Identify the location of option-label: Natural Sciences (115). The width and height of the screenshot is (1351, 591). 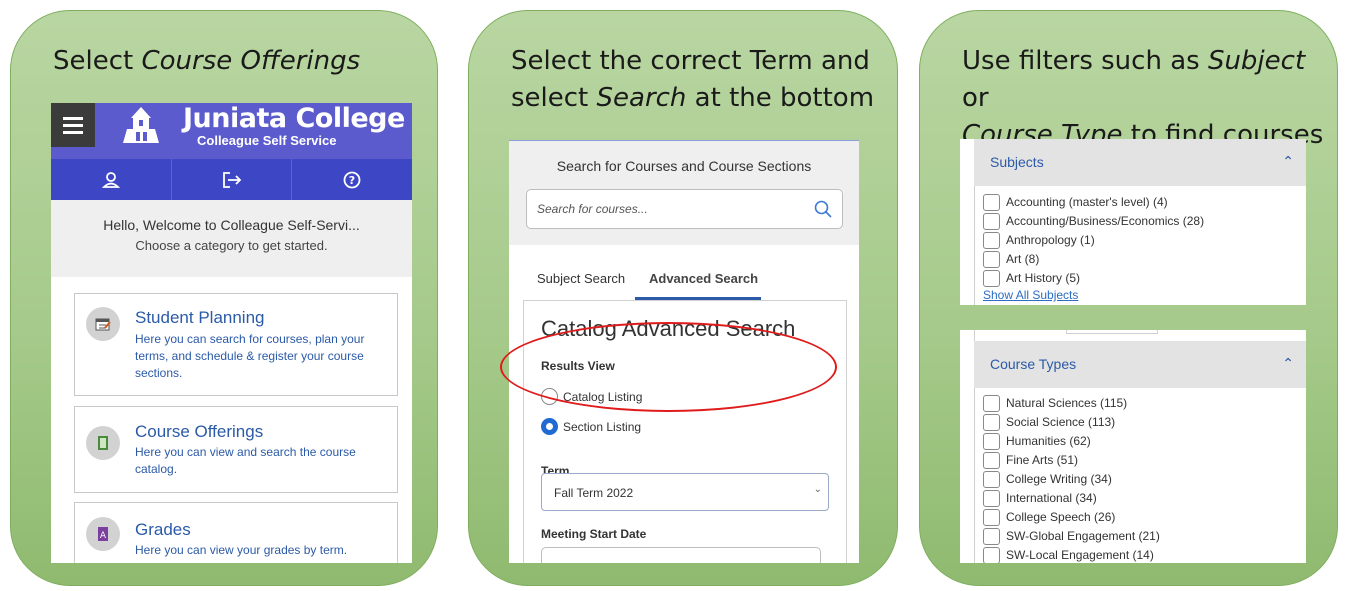
(1067, 403).